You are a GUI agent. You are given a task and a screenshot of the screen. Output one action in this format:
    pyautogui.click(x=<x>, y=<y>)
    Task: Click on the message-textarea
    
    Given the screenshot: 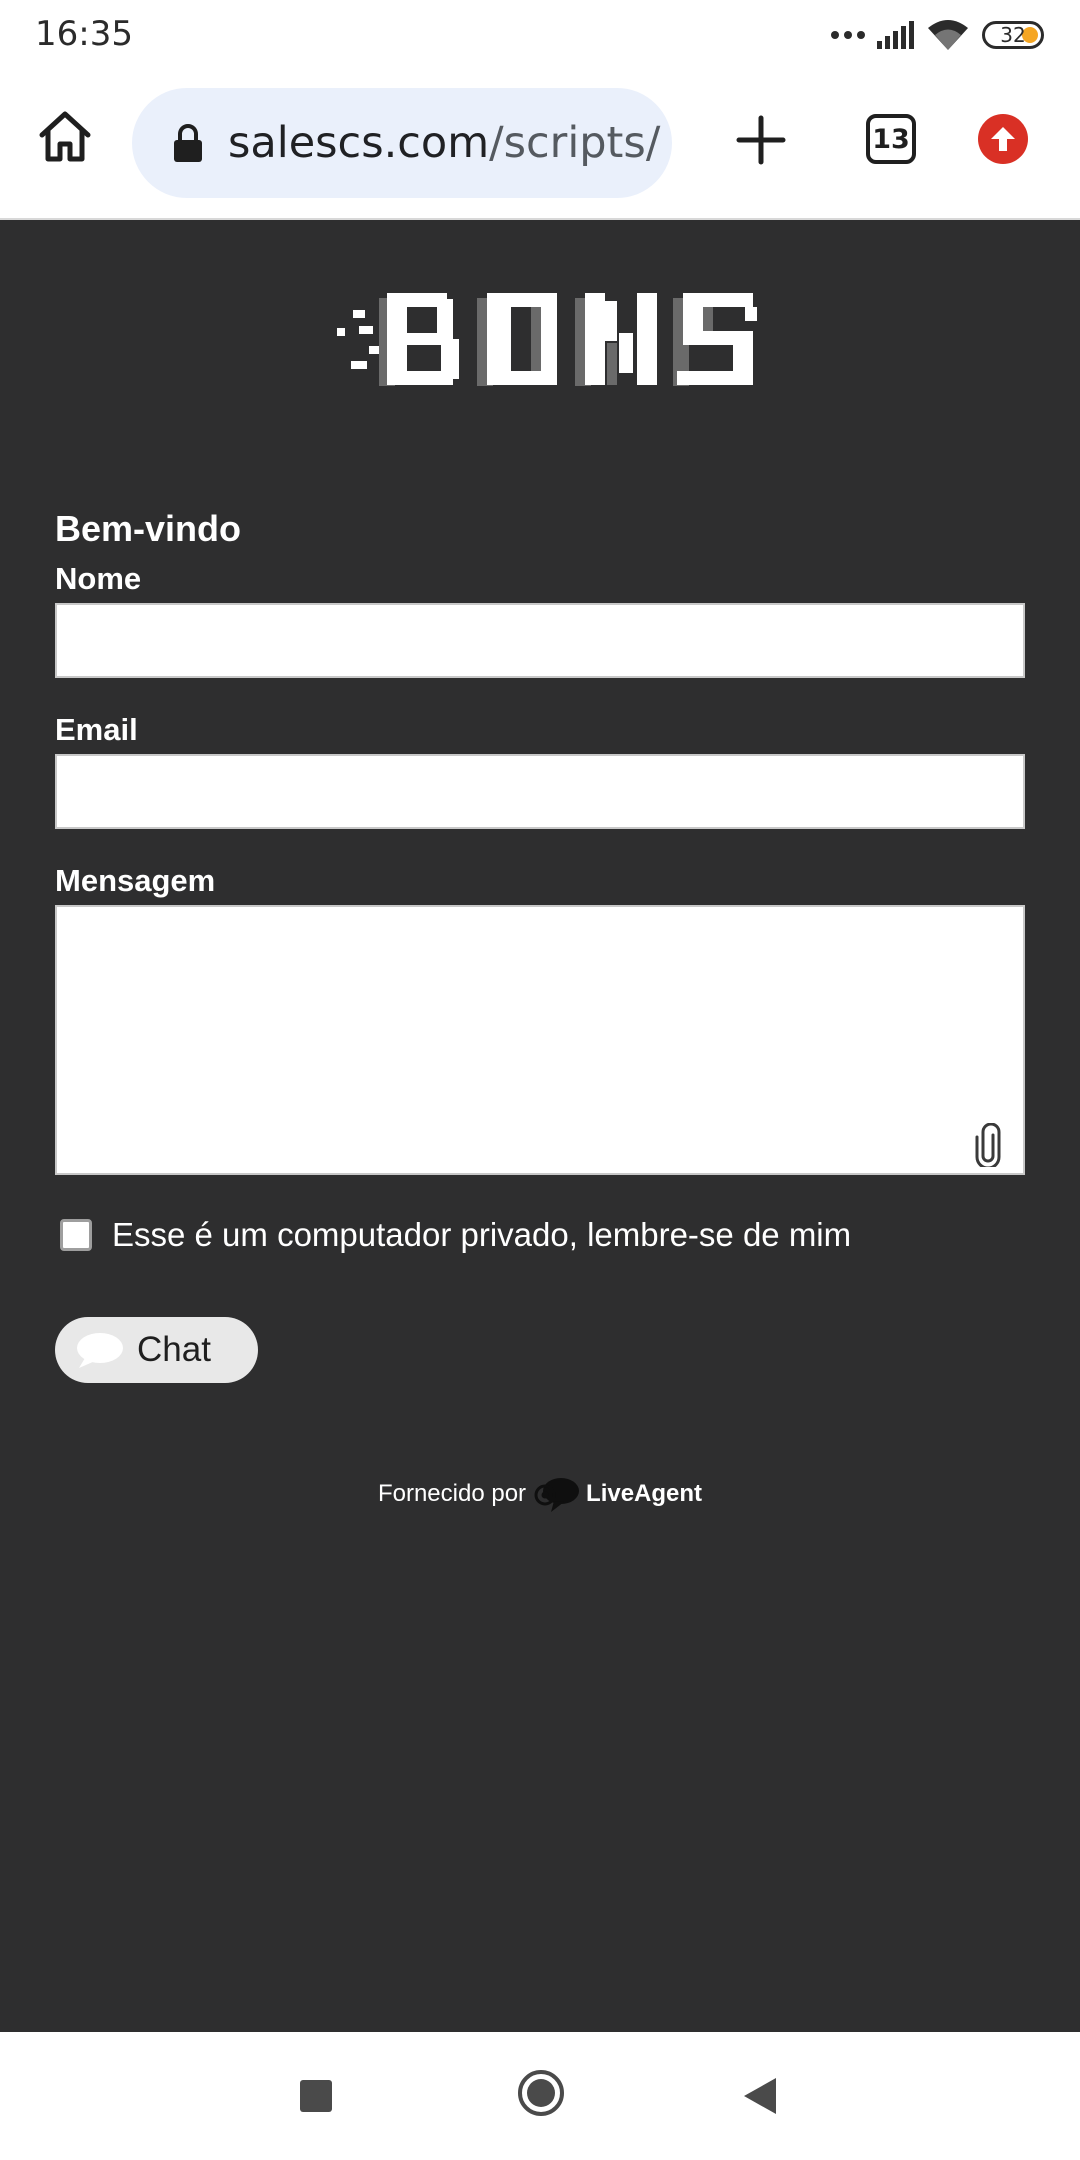 What is the action you would take?
    pyautogui.click(x=540, y=1040)
    